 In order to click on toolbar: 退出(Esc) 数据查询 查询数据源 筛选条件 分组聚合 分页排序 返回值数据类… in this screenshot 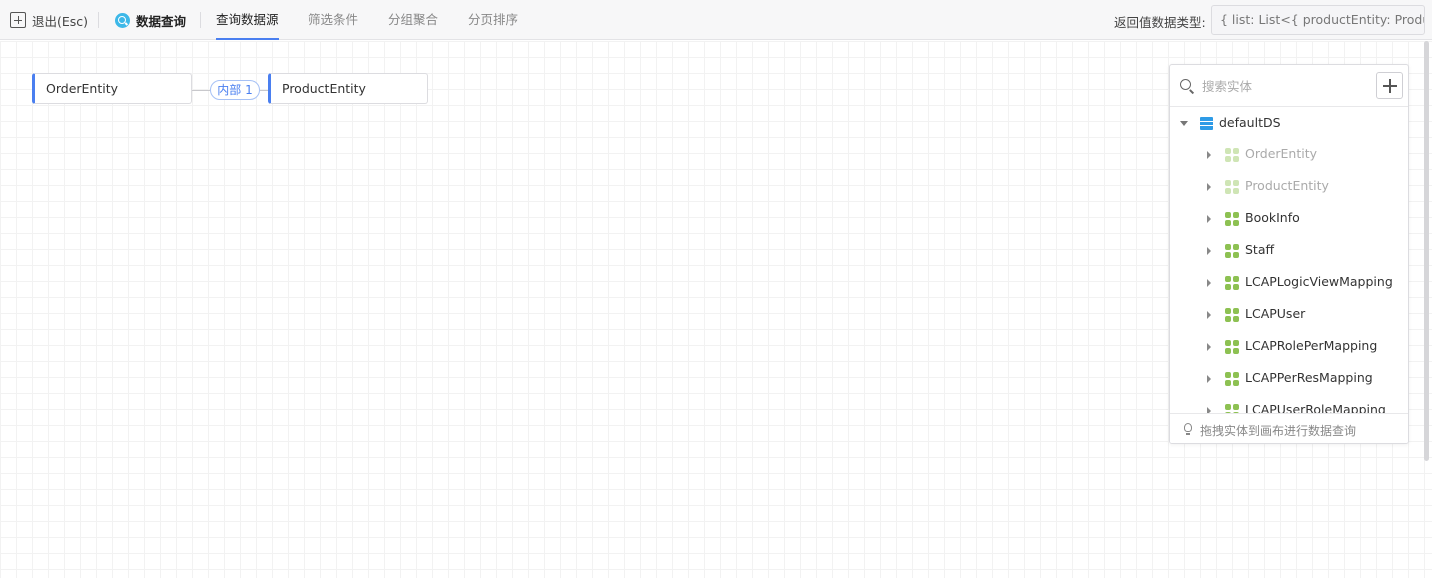, I will do `click(716, 20)`.